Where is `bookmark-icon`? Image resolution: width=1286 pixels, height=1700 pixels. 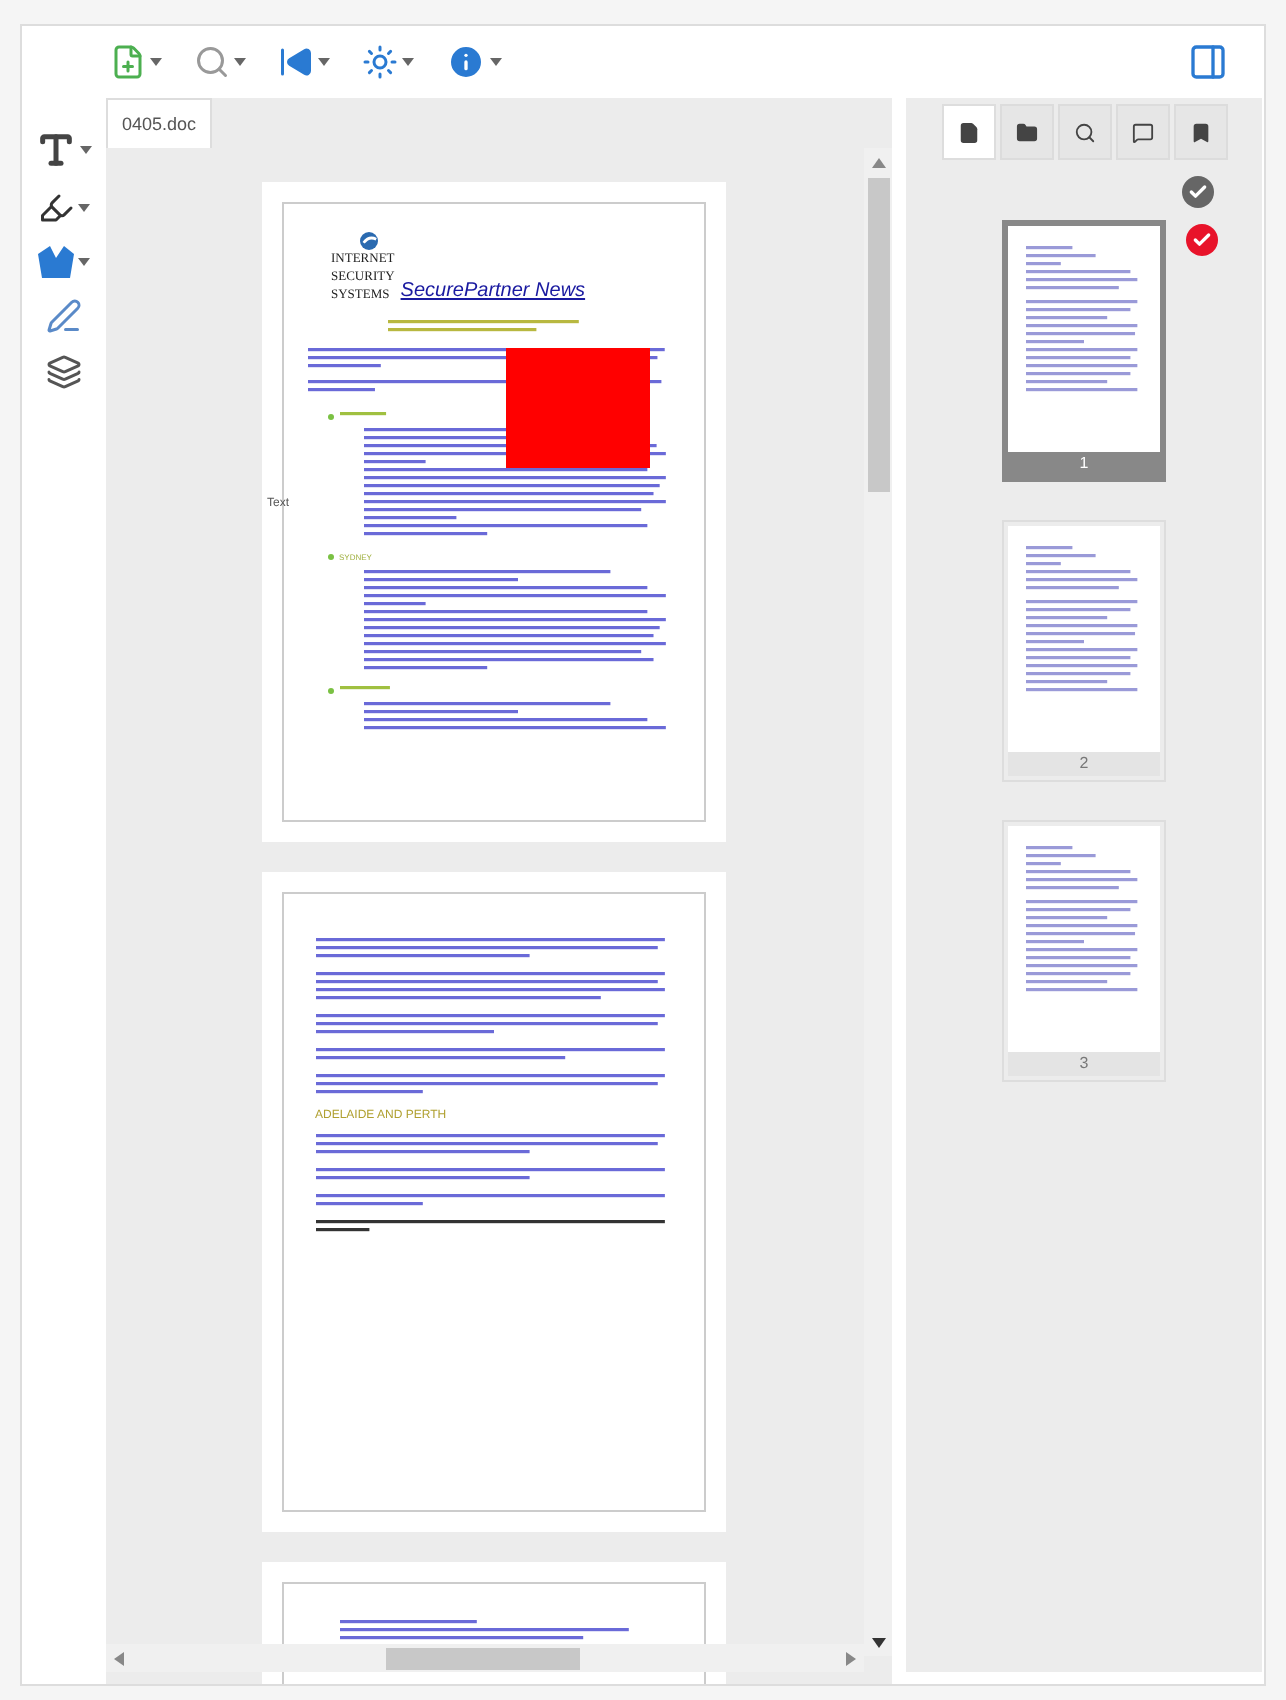
bookmark-icon is located at coordinates (1200, 132).